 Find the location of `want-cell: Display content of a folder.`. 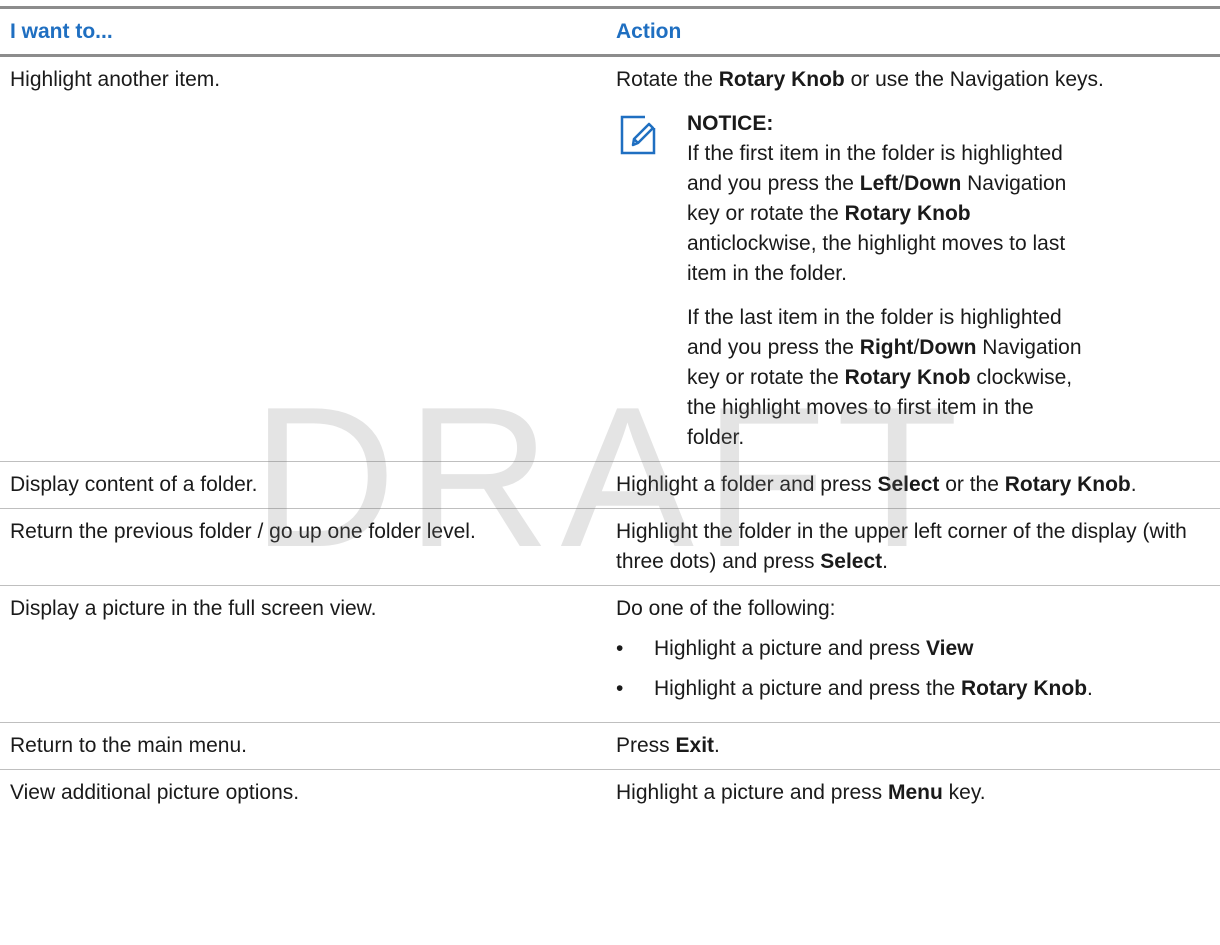

want-cell: Display content of a folder. is located at coordinates (303, 485).